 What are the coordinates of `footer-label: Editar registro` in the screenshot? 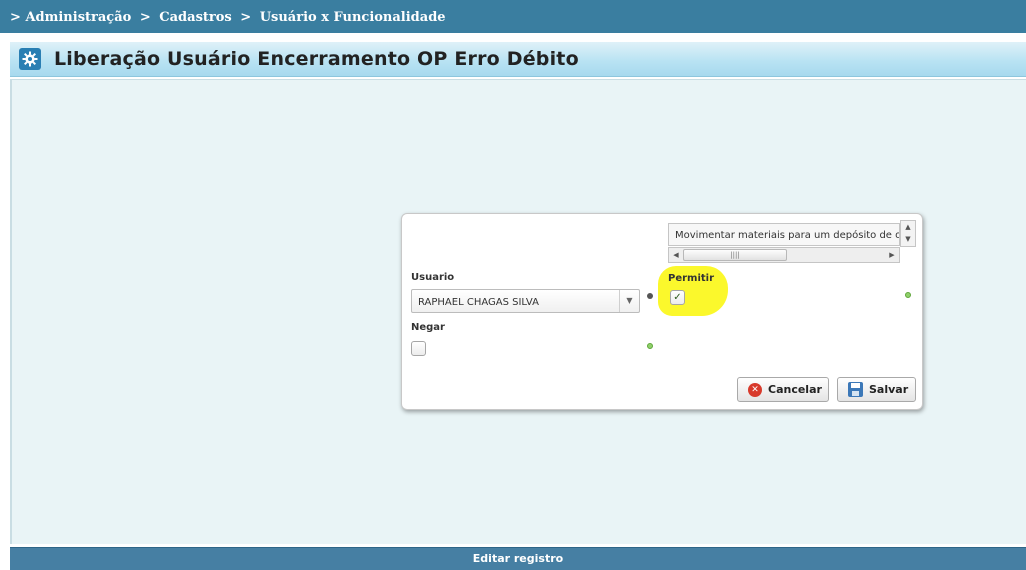 It's located at (518, 558).